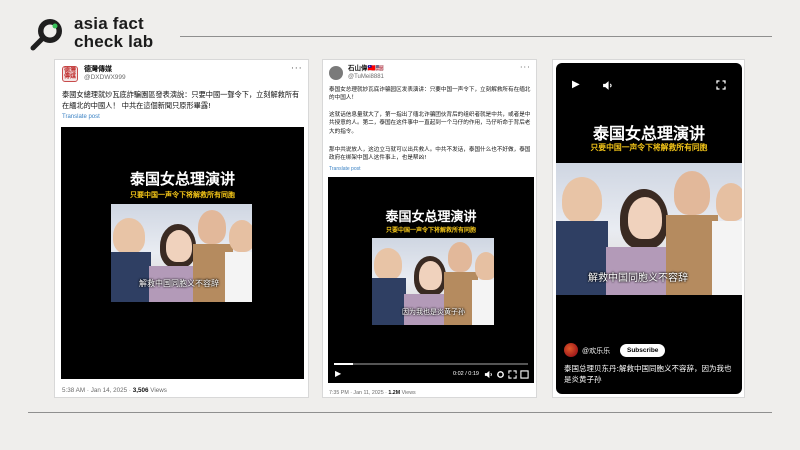 The image size is (800, 450). What do you see at coordinates (336, 73) in the screenshot?
I see `avatar` at bounding box center [336, 73].